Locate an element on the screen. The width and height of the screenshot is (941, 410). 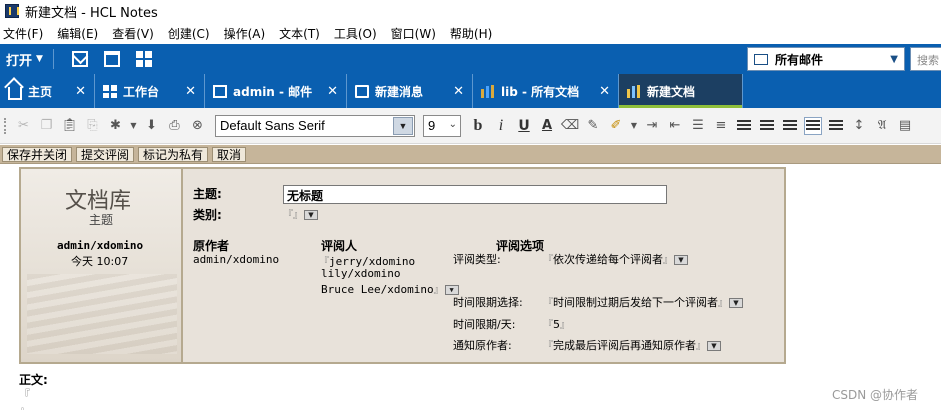
library-subtitle: 主题 is located at coordinates (101, 220).